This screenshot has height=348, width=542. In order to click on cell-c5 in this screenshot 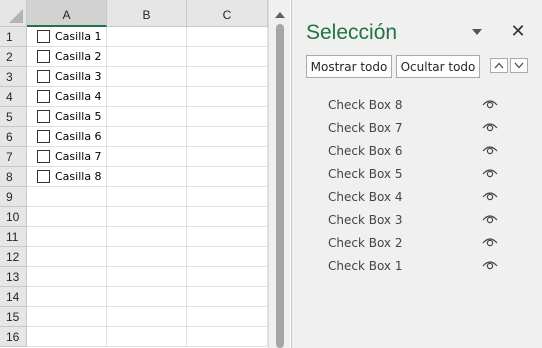, I will do `click(227, 117)`.